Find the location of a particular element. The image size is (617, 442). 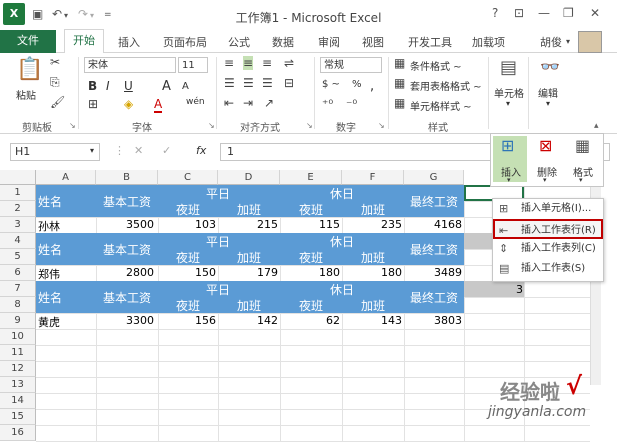

enter-icon: ✓ is located at coordinates (166, 150).